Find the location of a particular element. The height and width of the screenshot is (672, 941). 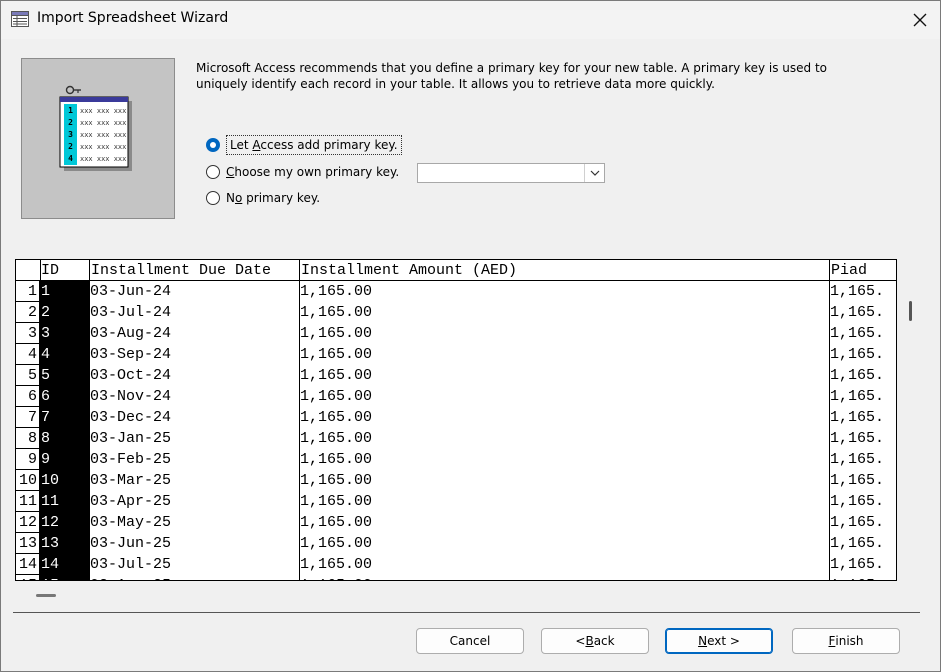

cell-id: 13 is located at coordinates (65, 543).